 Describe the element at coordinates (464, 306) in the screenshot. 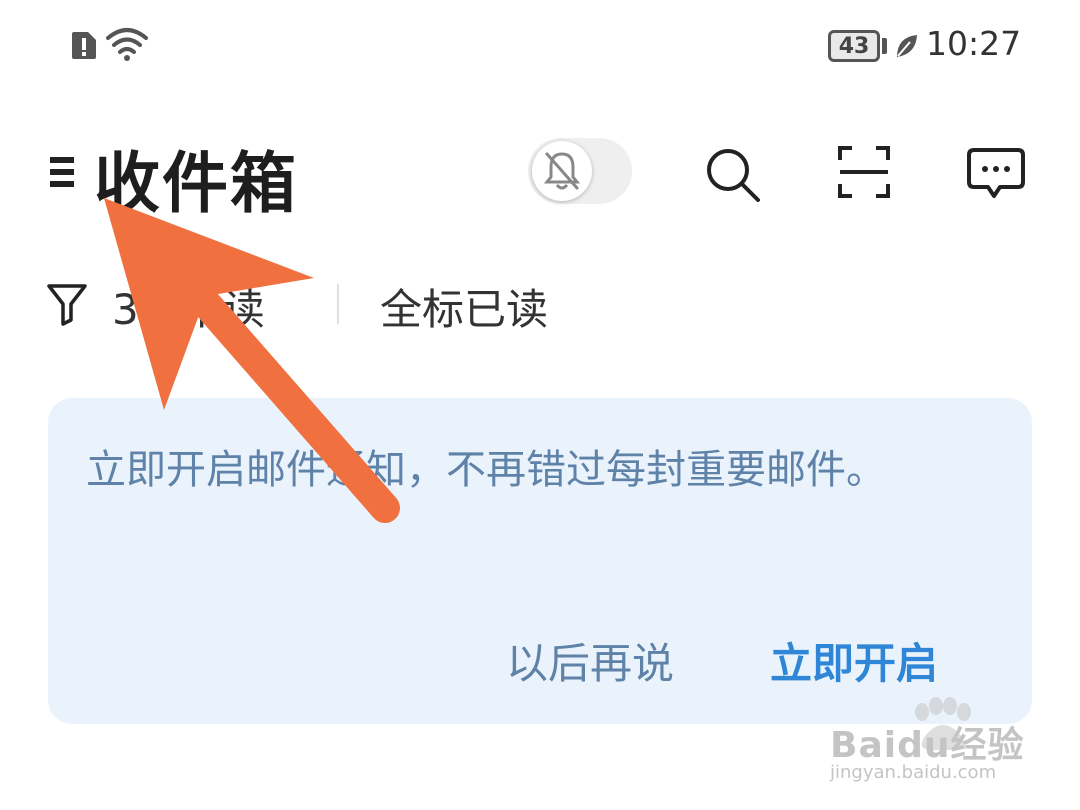

I see `mark-all-read-button: 全标已读` at that location.